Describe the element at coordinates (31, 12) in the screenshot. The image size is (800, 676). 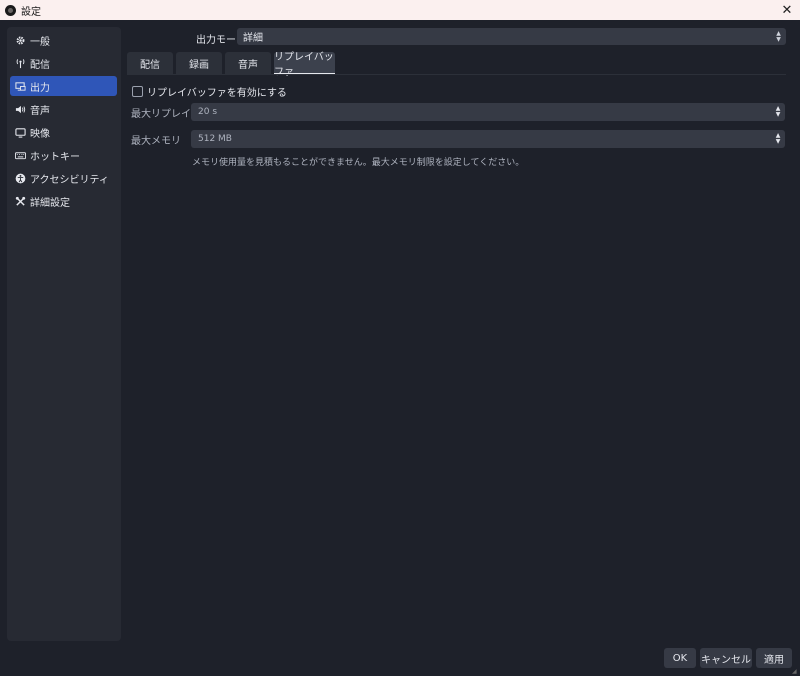
I see `window-title: 設定` at that location.